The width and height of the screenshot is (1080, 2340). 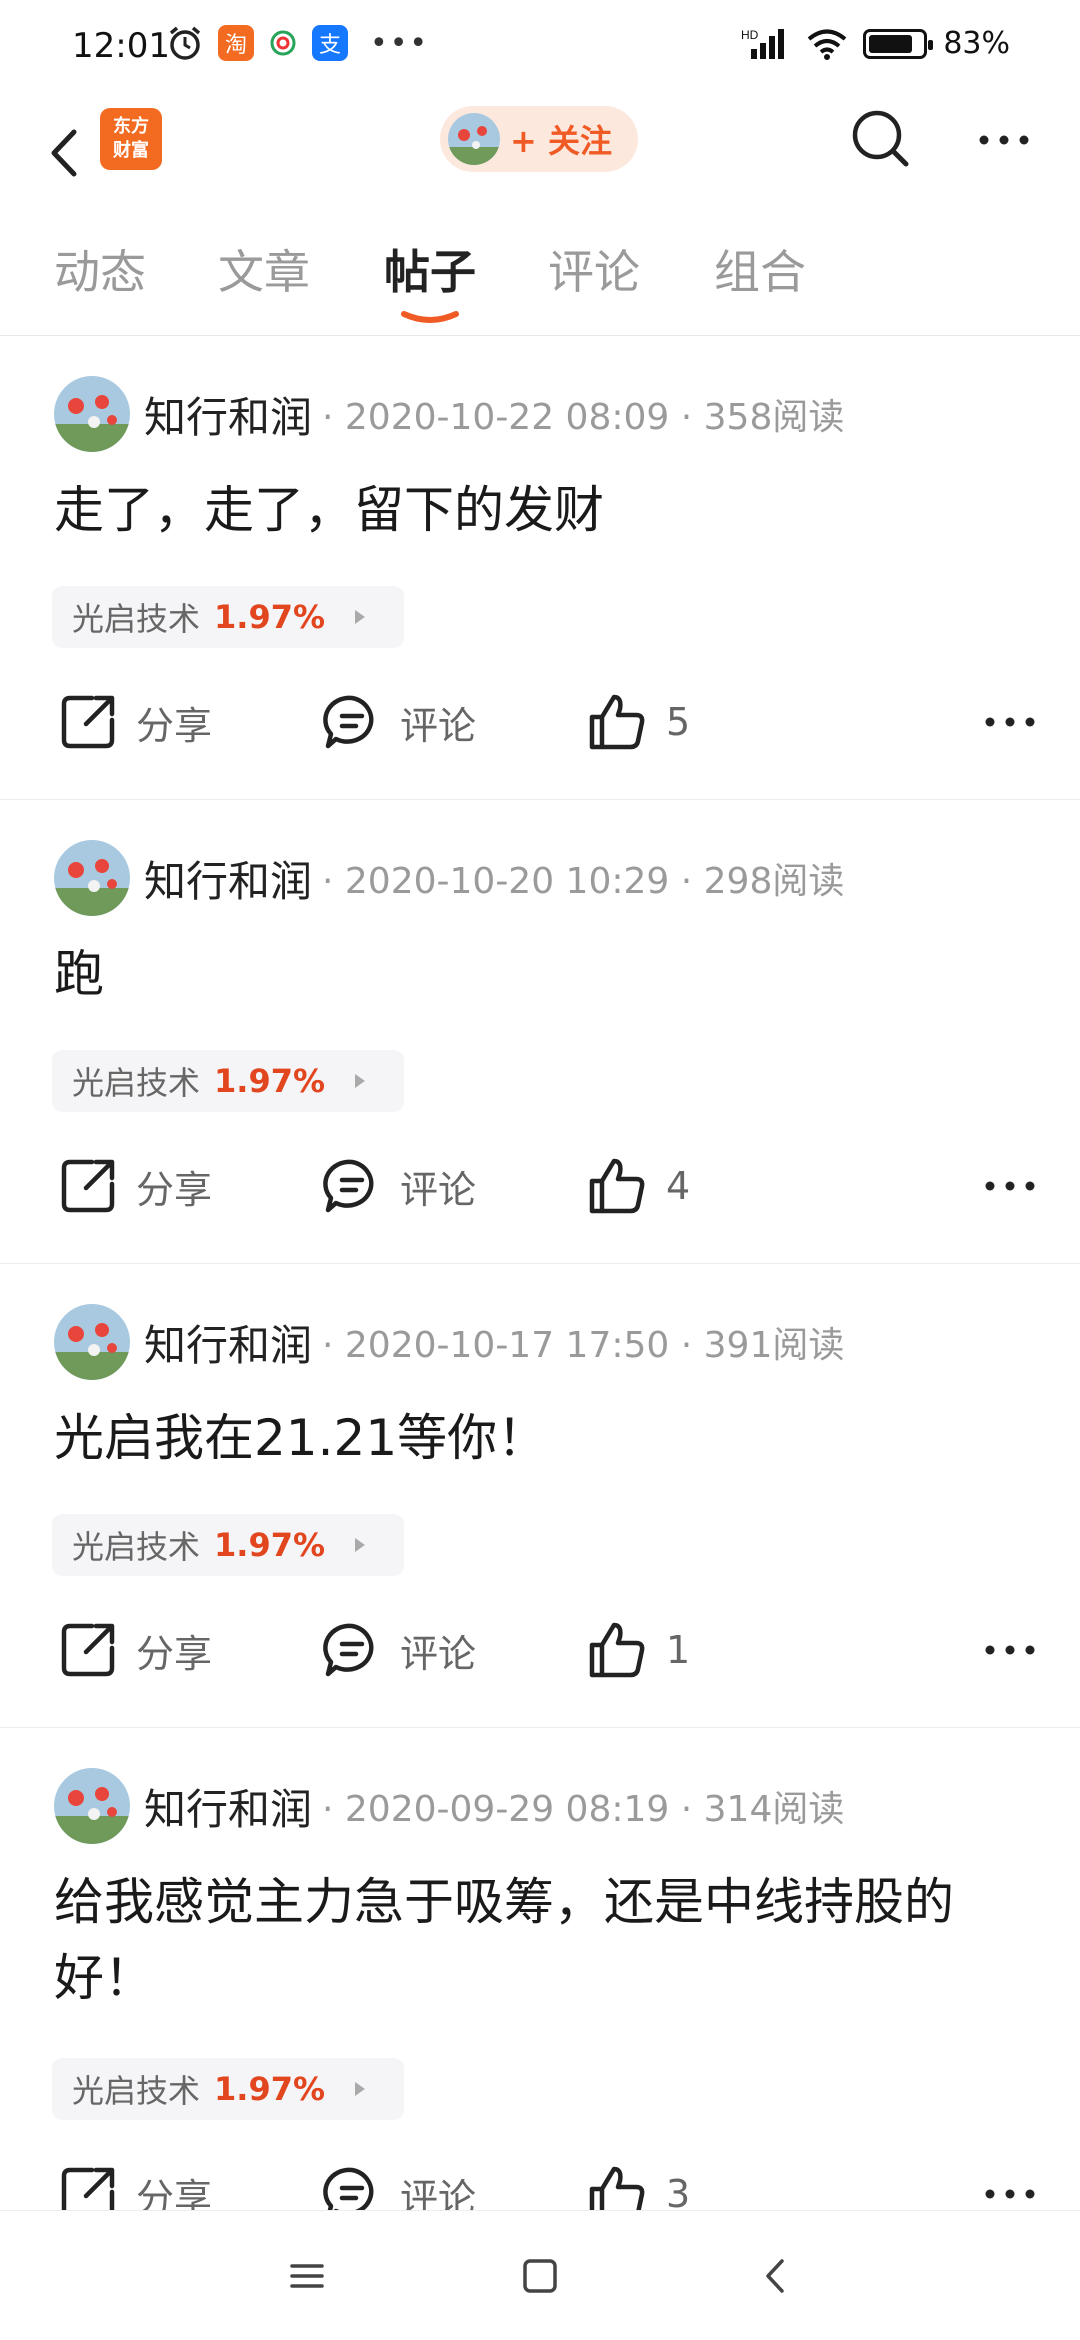 I want to click on like-button: 1, so click(x=638, y=1650).